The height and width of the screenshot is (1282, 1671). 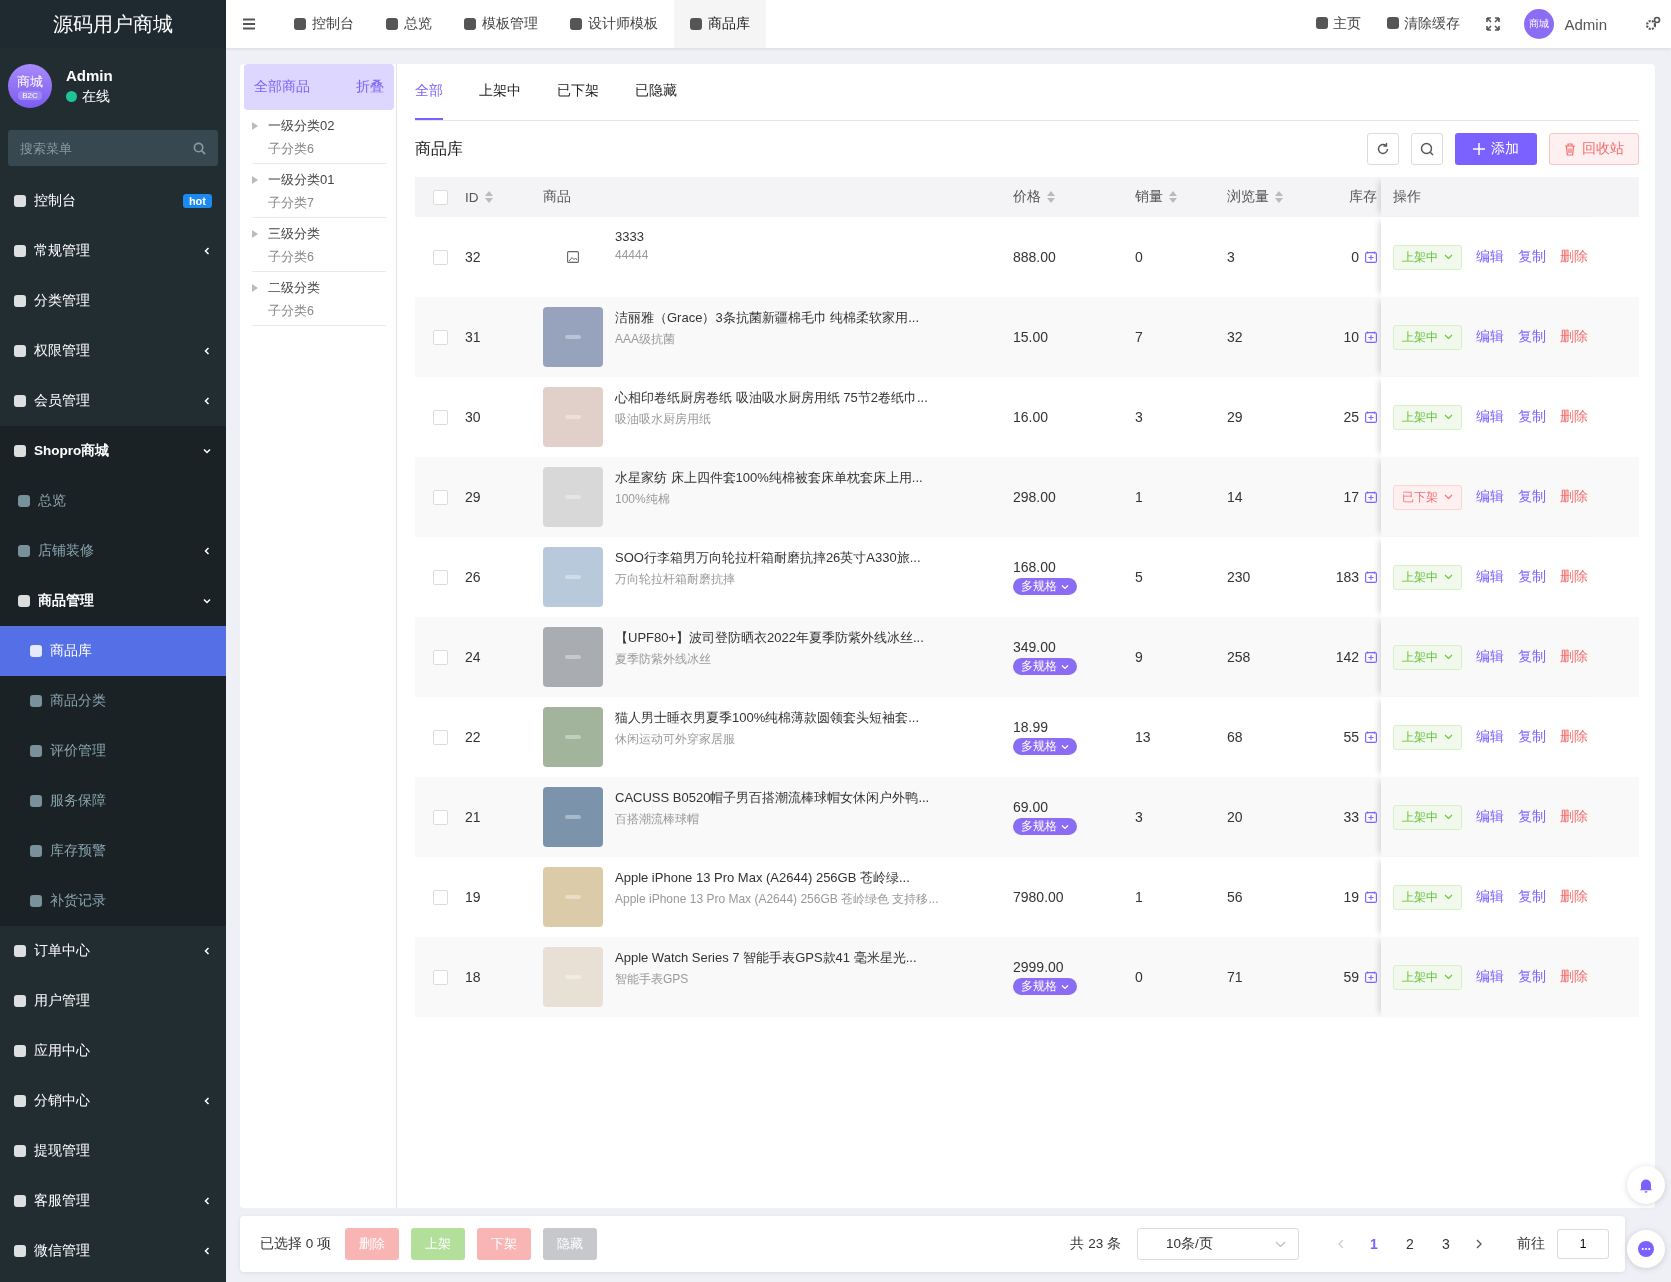 I want to click on menu-item: 提现管理, so click(x=113, y=1151).